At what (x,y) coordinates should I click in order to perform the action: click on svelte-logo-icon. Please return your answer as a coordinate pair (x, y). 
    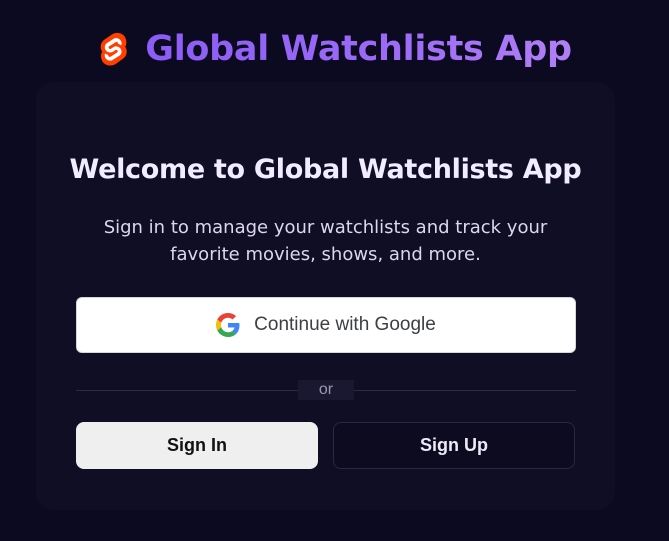
    Looking at the image, I should click on (114, 49).